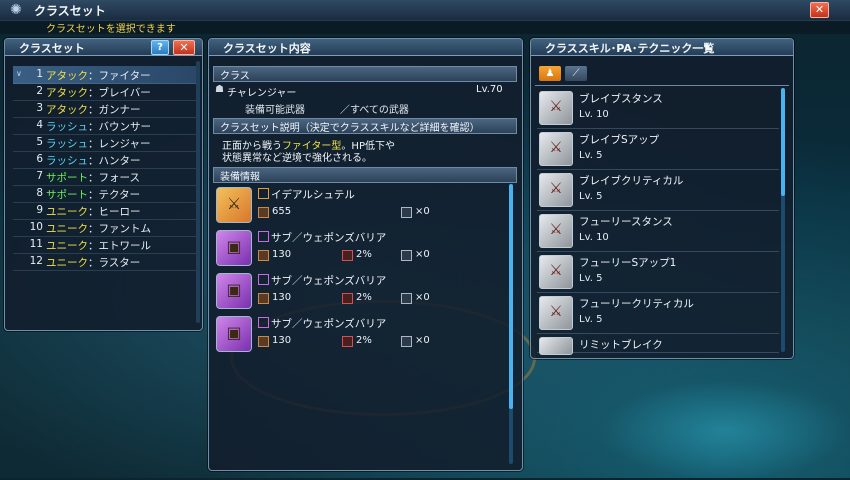 The height and width of the screenshot is (480, 850). Describe the element at coordinates (39, 193) in the screenshot. I see `class-set-number: 8` at that location.